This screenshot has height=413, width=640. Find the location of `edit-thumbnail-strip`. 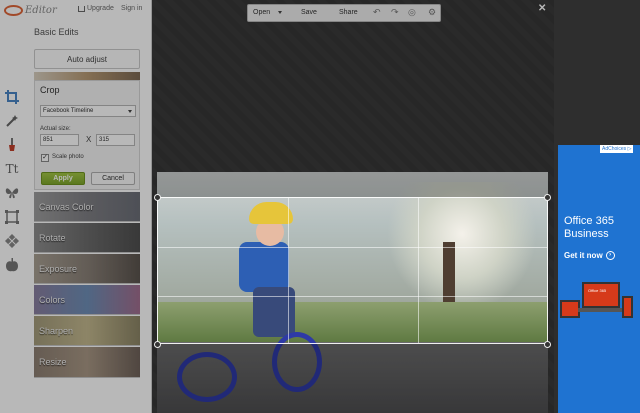

edit-thumbnail-strip is located at coordinates (87, 76).